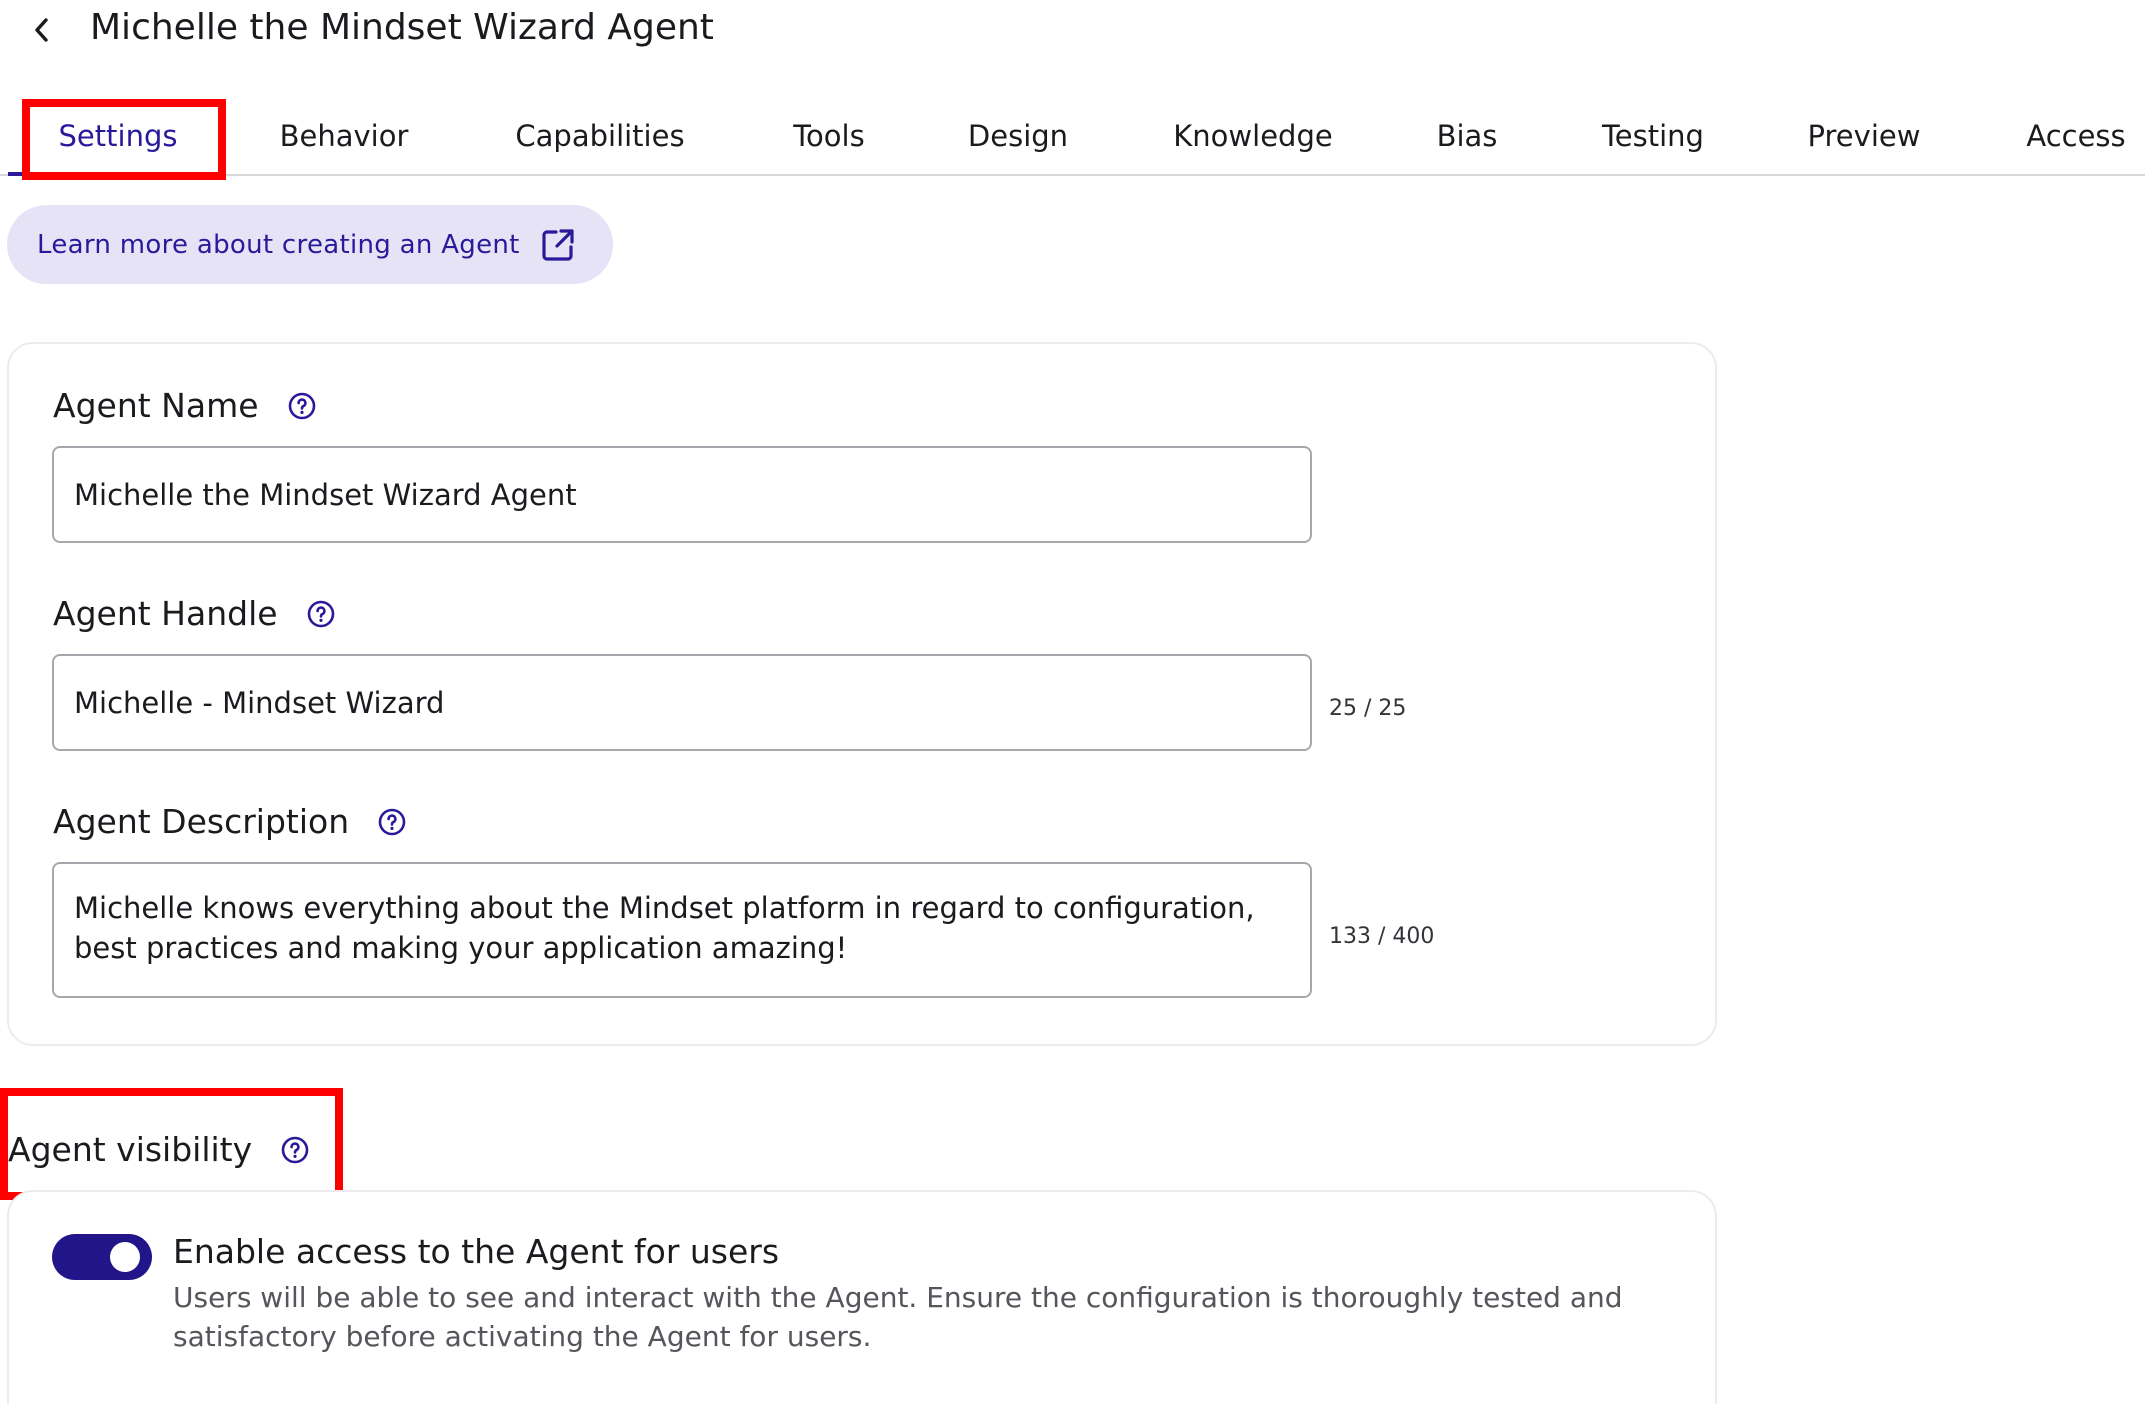  What do you see at coordinates (344, 136) in the screenshot?
I see `tab-behavior: Behavior` at bounding box center [344, 136].